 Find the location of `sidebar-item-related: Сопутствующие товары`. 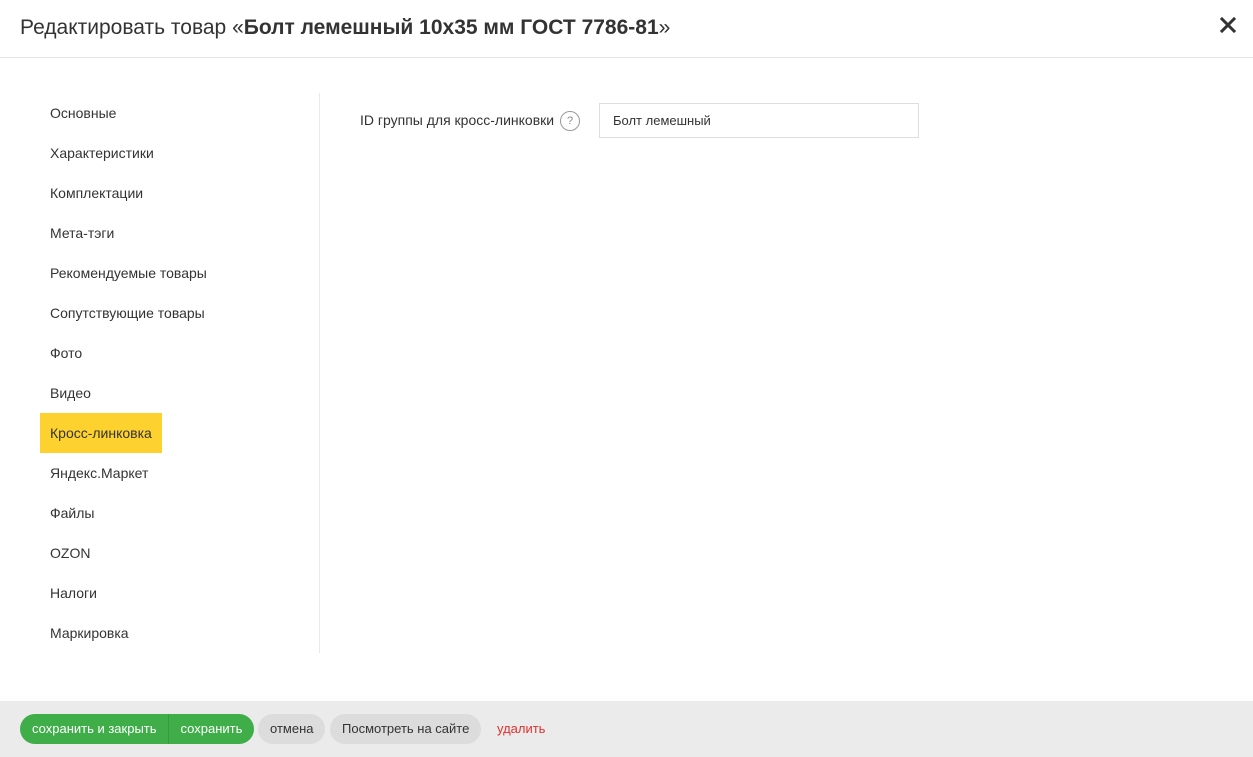

sidebar-item-related: Сопутствующие товары is located at coordinates (127, 313).